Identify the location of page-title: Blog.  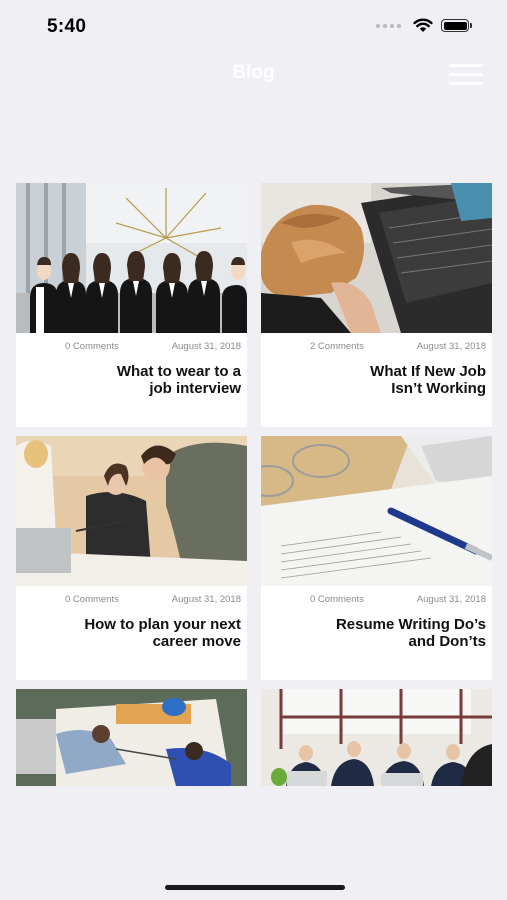
(253, 72).